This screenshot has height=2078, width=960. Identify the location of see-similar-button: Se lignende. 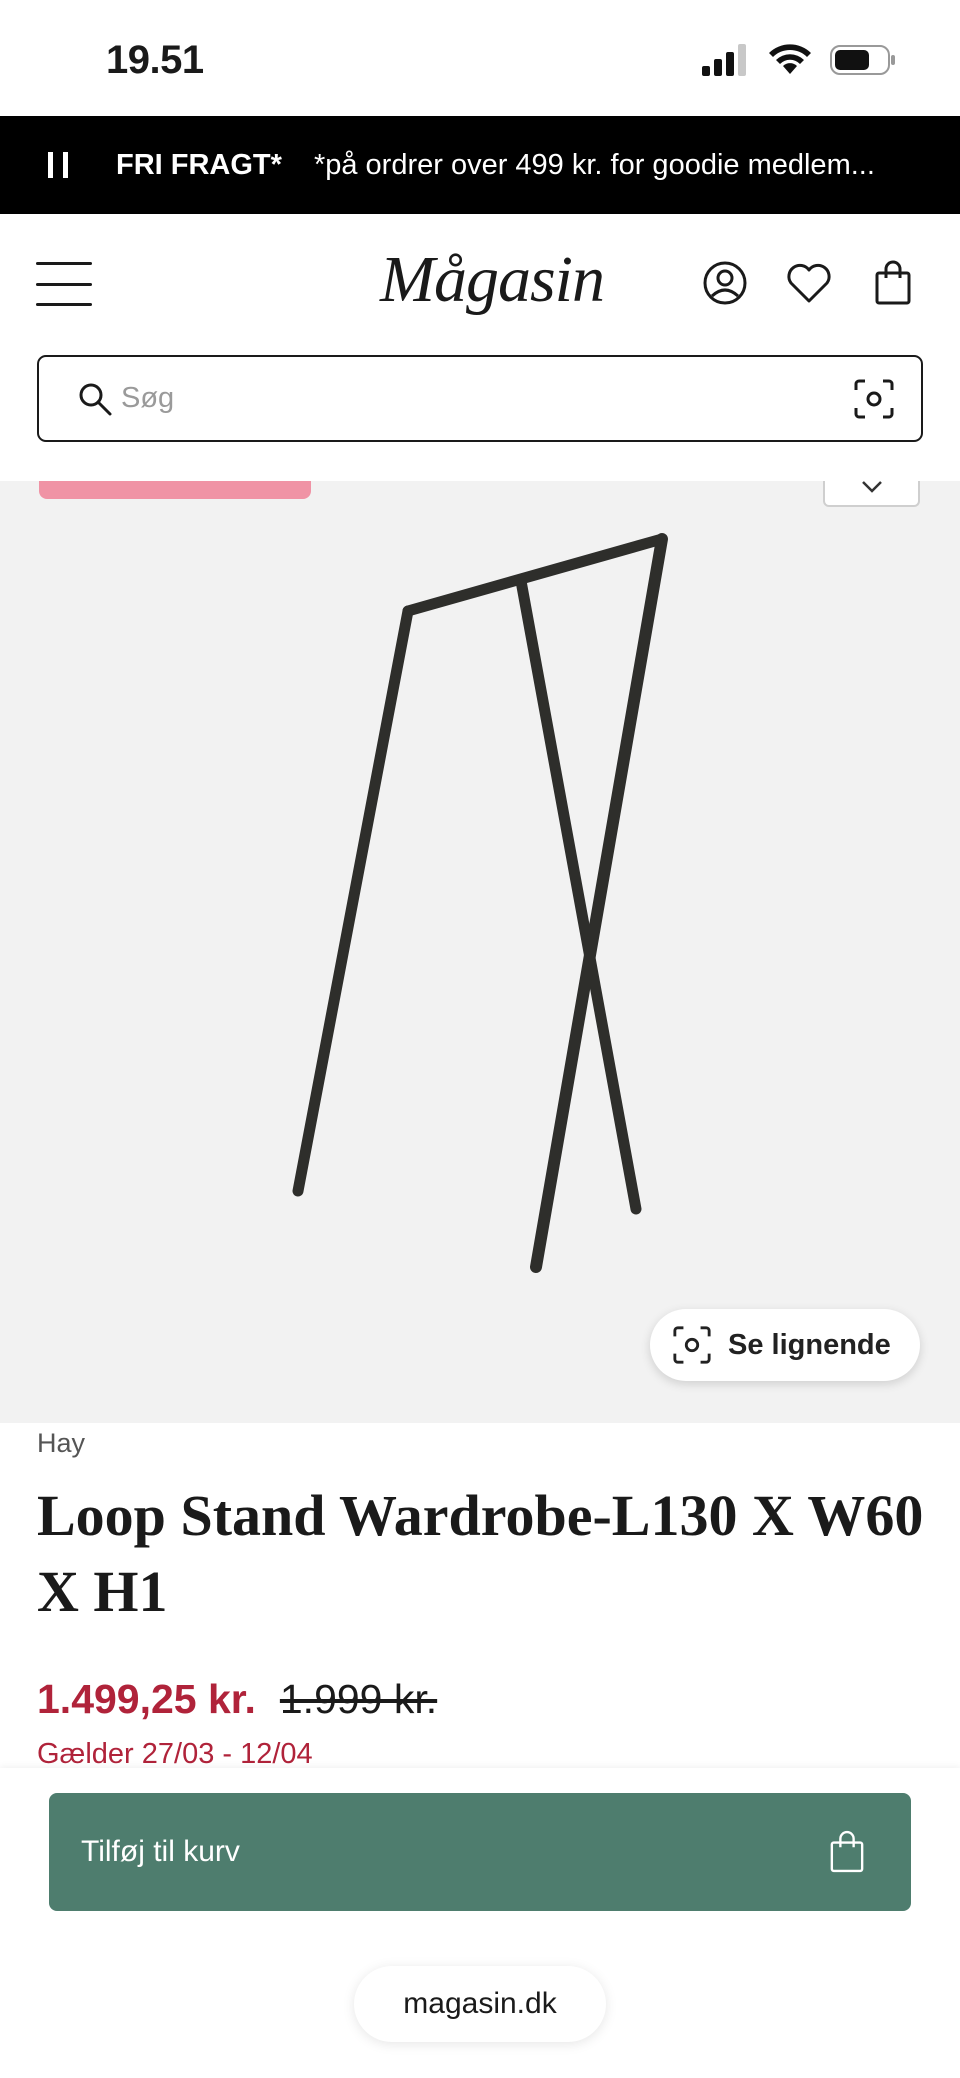
(785, 1345).